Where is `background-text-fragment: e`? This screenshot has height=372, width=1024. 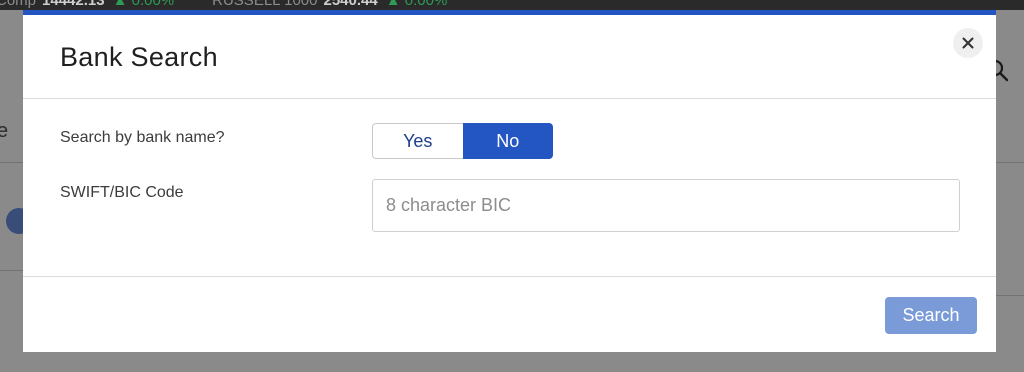
background-text-fragment: e is located at coordinates (4, 131).